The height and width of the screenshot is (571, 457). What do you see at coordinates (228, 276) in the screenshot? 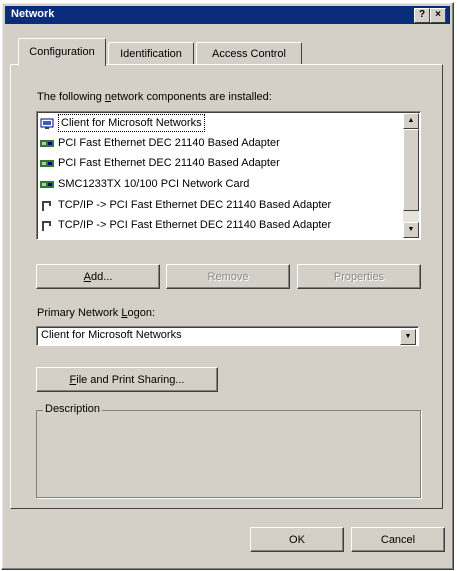
I see `remove-button: Remove` at bounding box center [228, 276].